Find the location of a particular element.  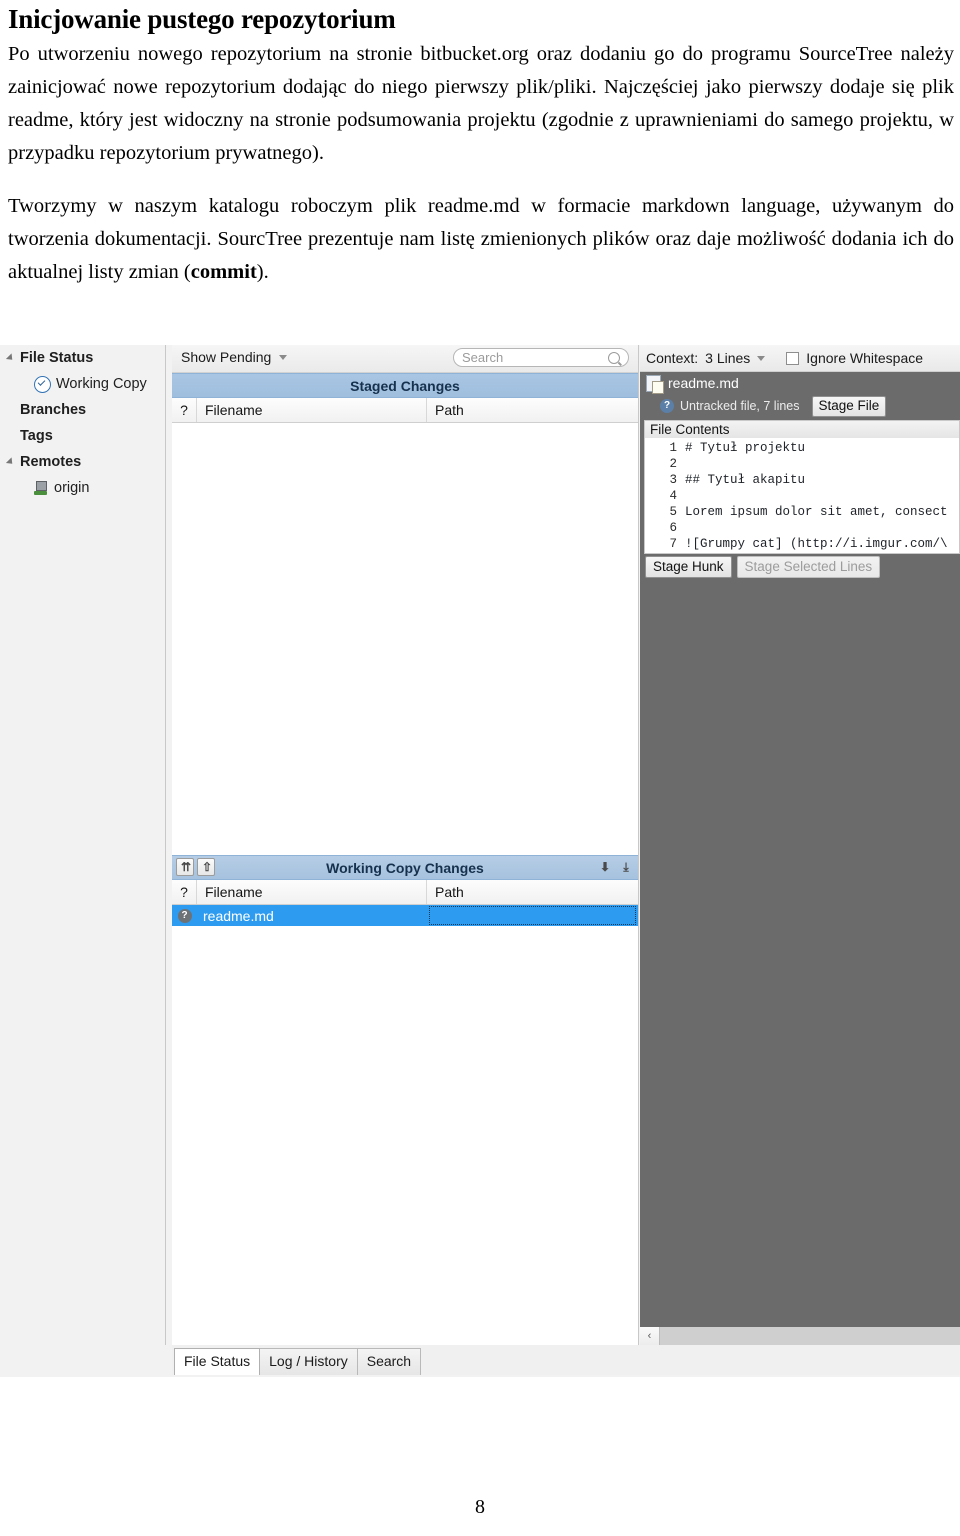

table-row: ? readme.md is located at coordinates (405, 915).